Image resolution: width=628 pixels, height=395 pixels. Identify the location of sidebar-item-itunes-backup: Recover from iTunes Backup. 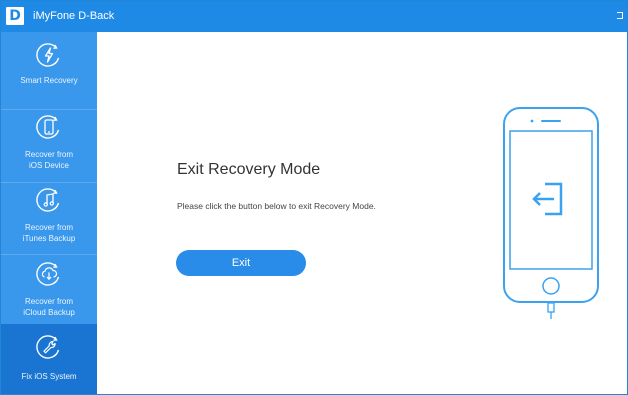
(49, 218).